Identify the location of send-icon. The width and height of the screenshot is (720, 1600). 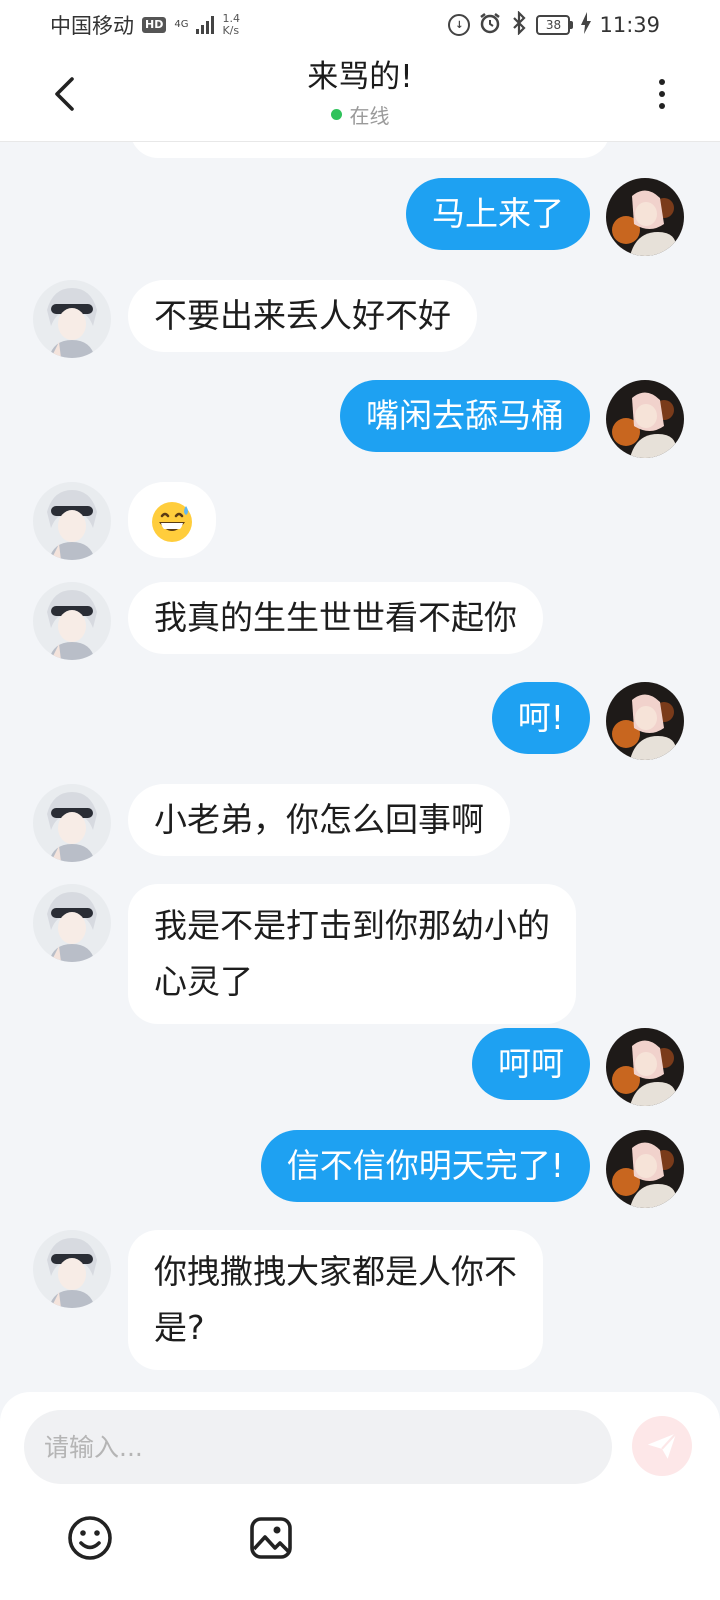
(662, 1445).